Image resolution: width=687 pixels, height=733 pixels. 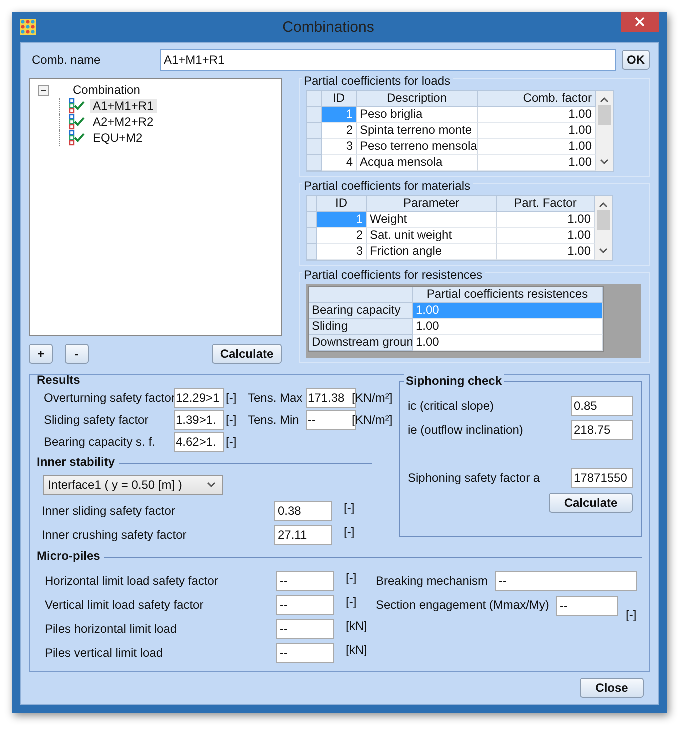 I want to click on column-header: Partial coefficients resistences, so click(x=508, y=295).